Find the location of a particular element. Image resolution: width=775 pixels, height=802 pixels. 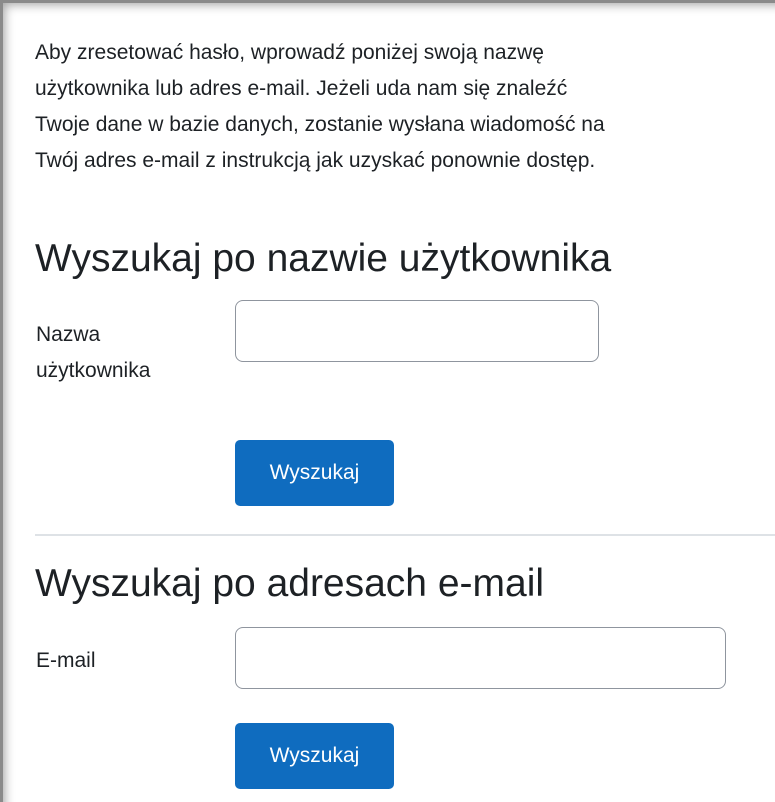

email-input is located at coordinates (480, 658).